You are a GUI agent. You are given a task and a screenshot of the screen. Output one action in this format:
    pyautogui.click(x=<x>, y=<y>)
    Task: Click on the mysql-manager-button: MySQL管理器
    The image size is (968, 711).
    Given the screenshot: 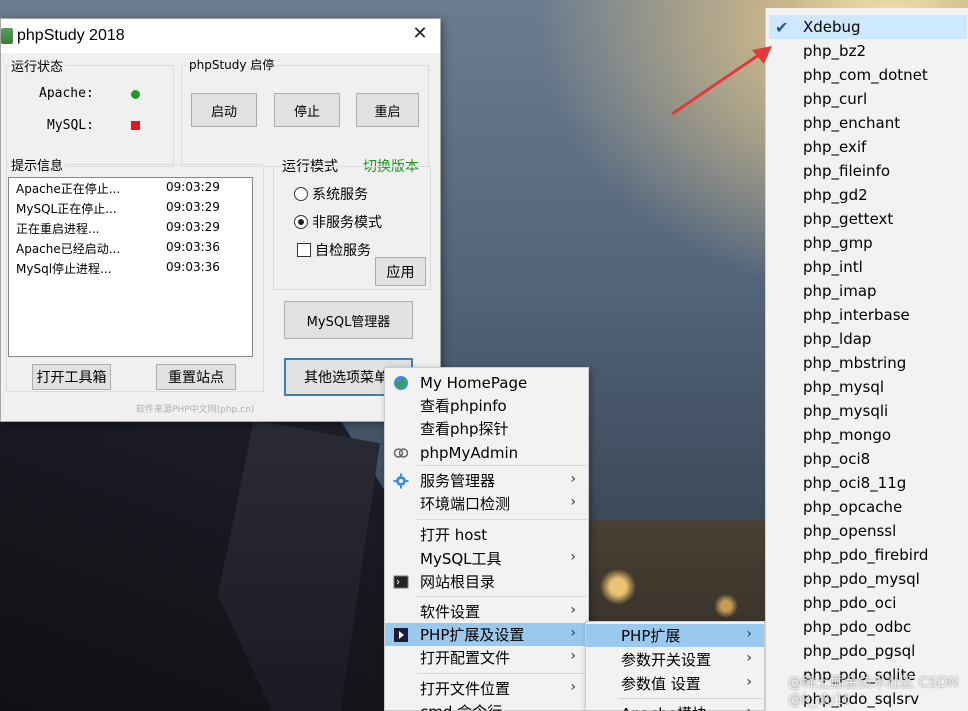 What is the action you would take?
    pyautogui.click(x=348, y=320)
    